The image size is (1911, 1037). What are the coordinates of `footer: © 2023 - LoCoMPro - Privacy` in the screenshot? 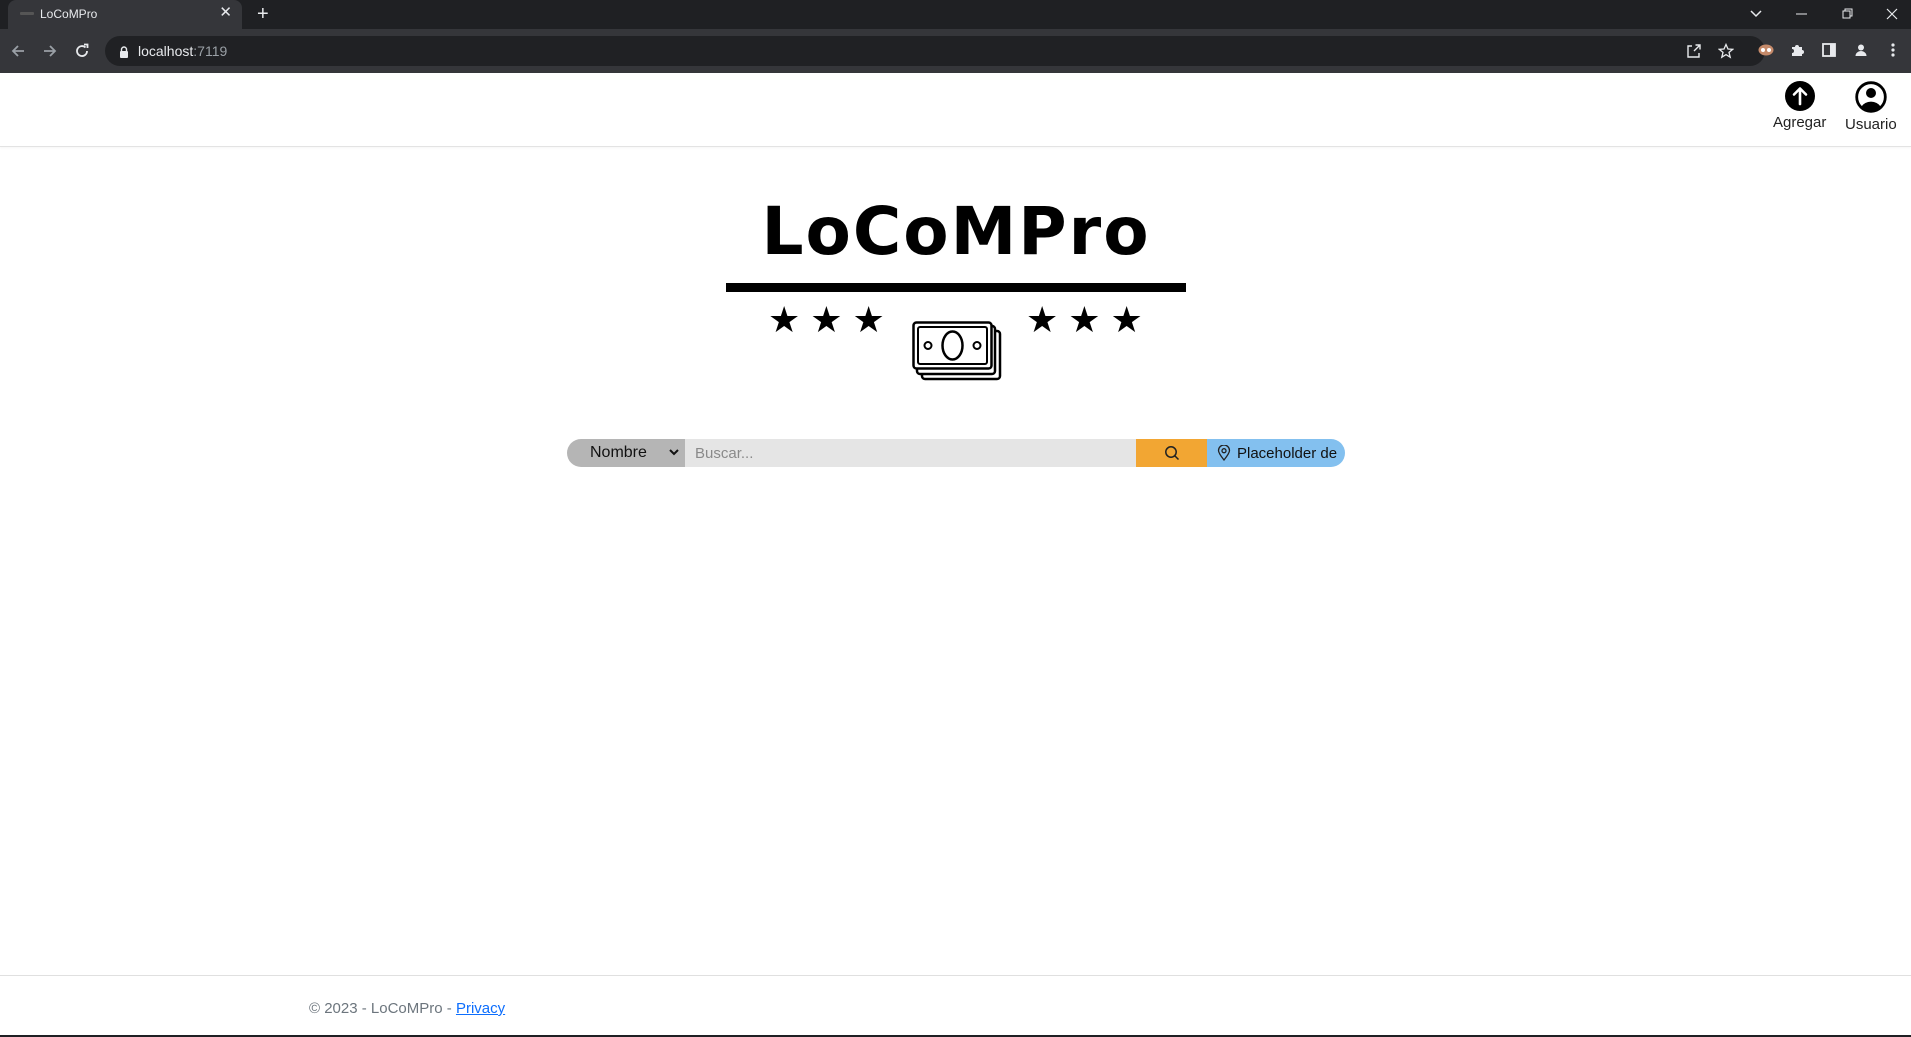 It's located at (955, 1006).